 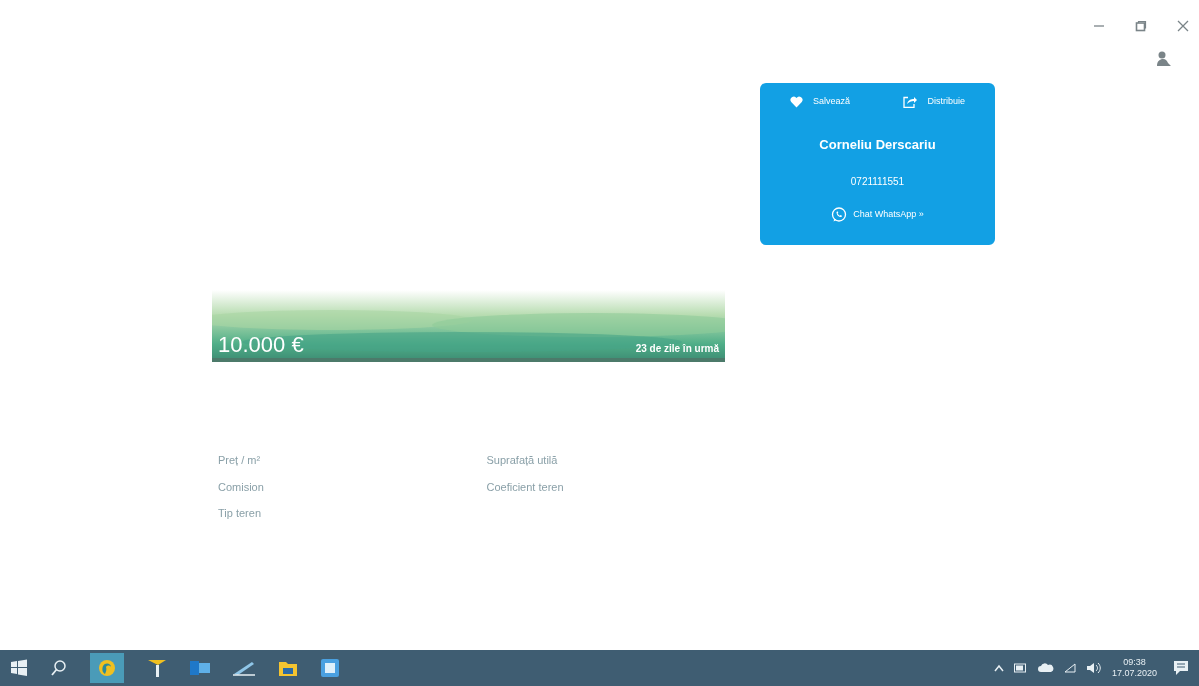 What do you see at coordinates (877, 182) in the screenshot?
I see `phone-number: 0721111551` at bounding box center [877, 182].